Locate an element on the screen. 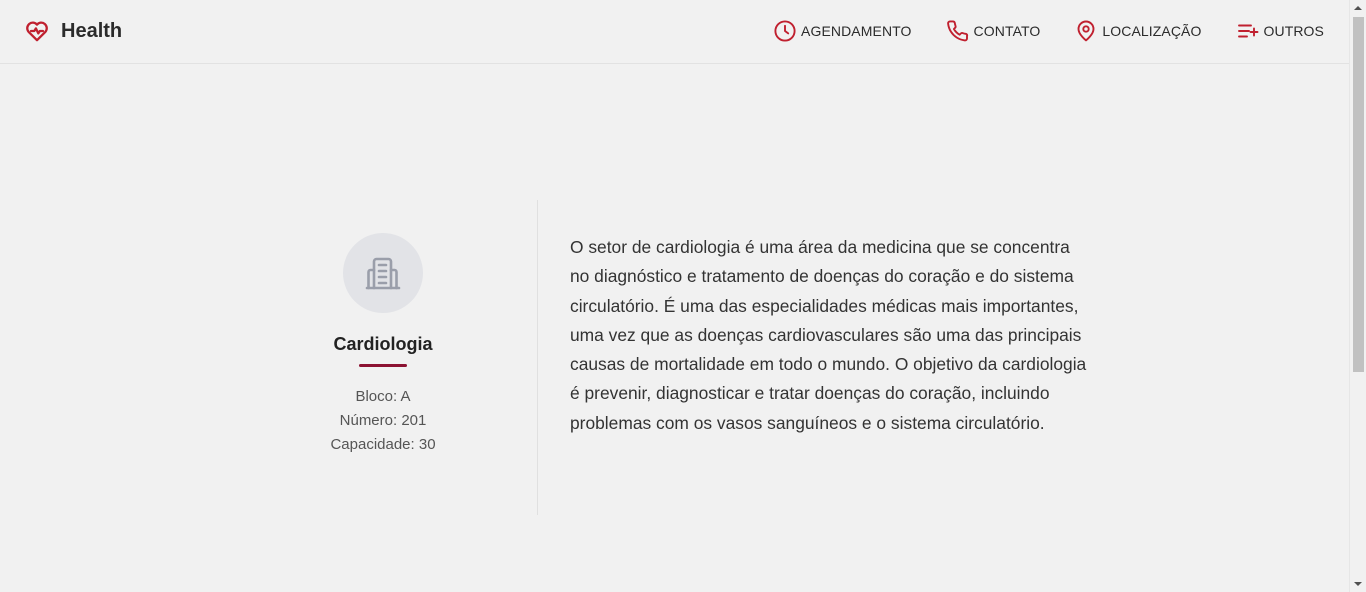  nav-item-outros: OUTROS is located at coordinates (1280, 31).